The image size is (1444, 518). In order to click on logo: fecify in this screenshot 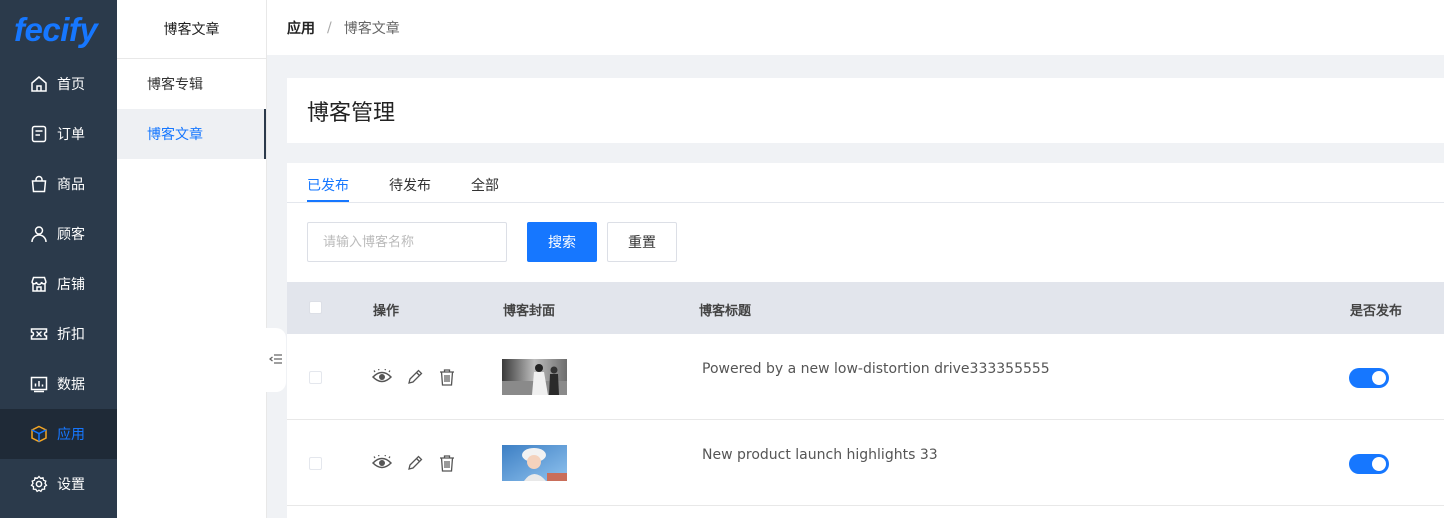, I will do `click(58, 29)`.